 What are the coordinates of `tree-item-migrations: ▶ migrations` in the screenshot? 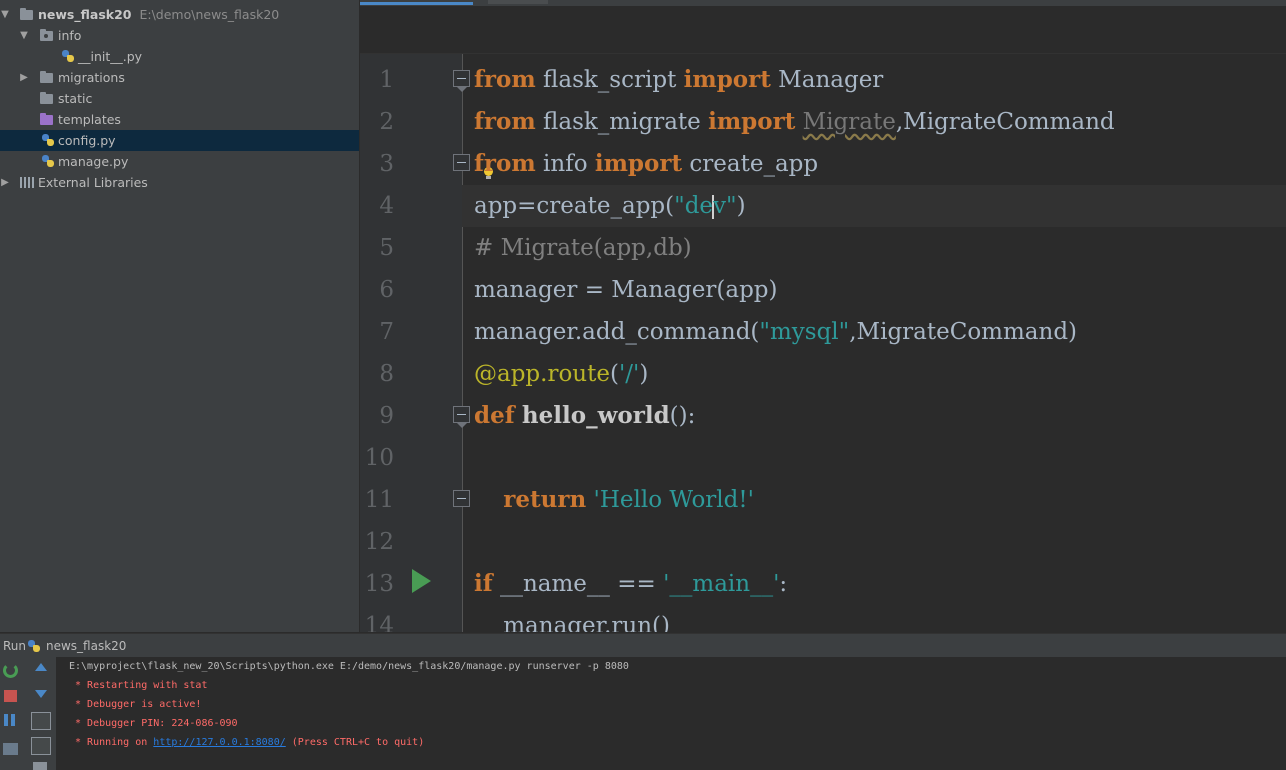 It's located at (179, 77).